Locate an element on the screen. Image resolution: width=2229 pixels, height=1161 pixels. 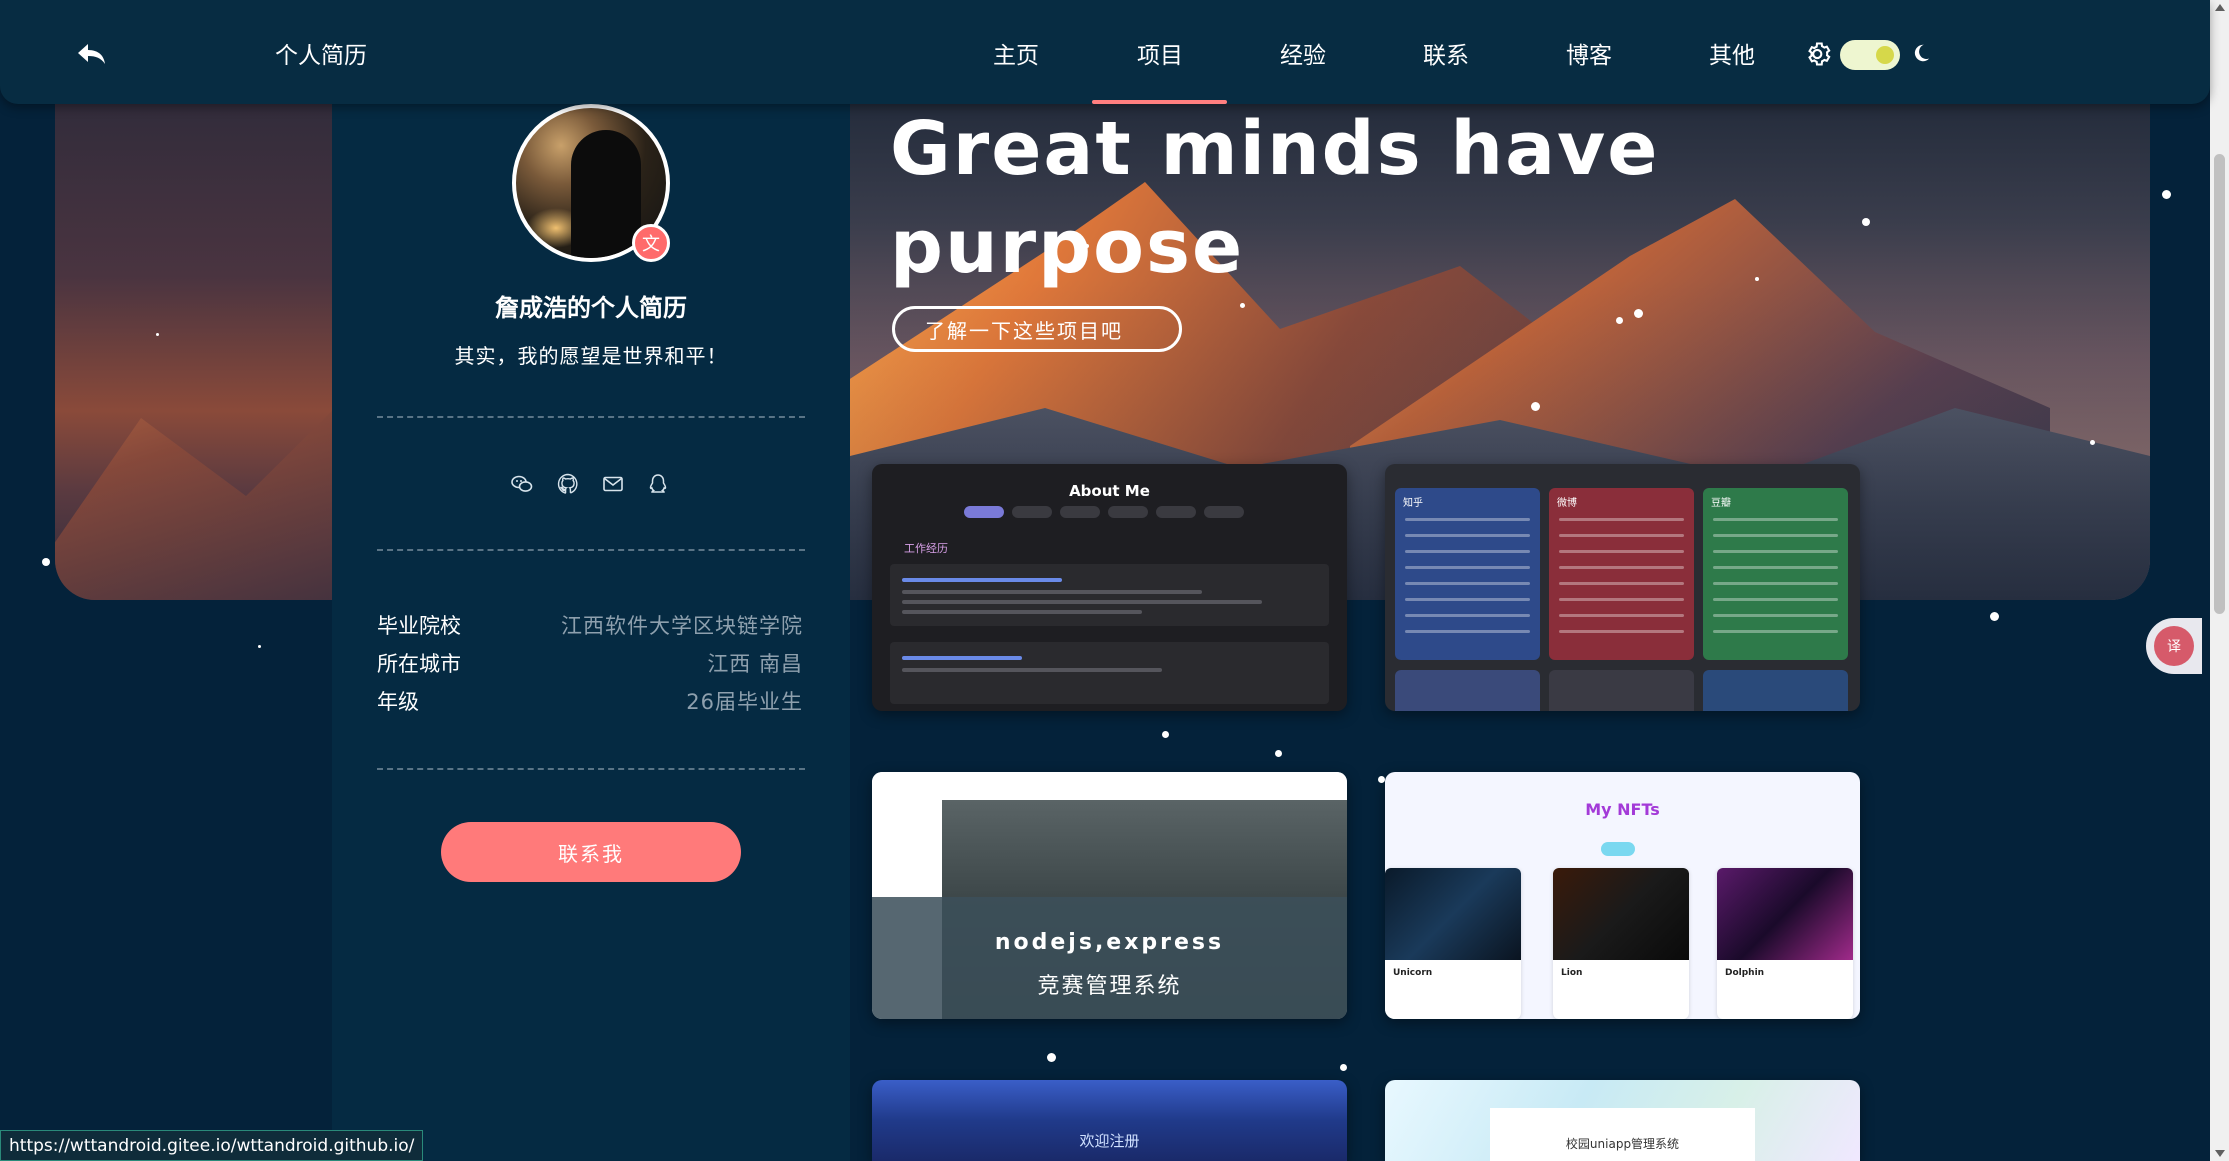
profile-name: 詹成浩的个人简历 is located at coordinates (591, 308).